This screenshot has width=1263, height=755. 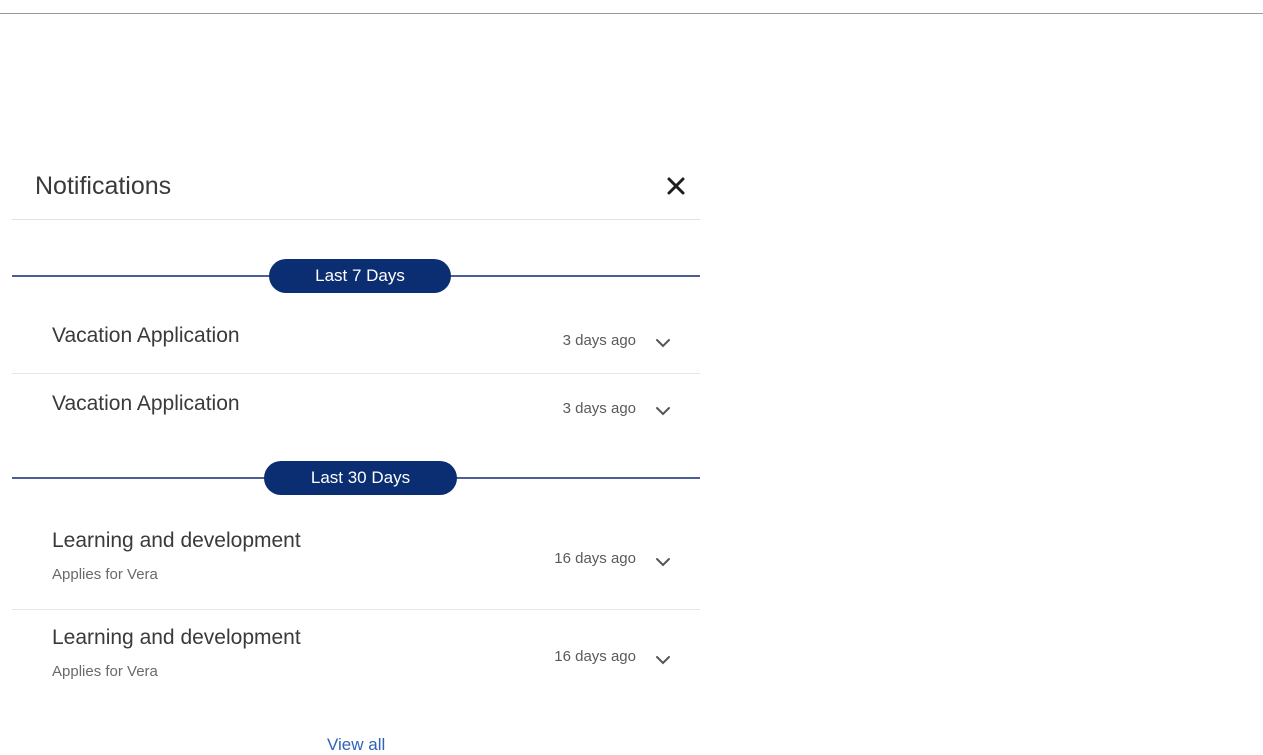 I want to click on group-header-last-7-days: Last 7 Days, so click(x=356, y=276).